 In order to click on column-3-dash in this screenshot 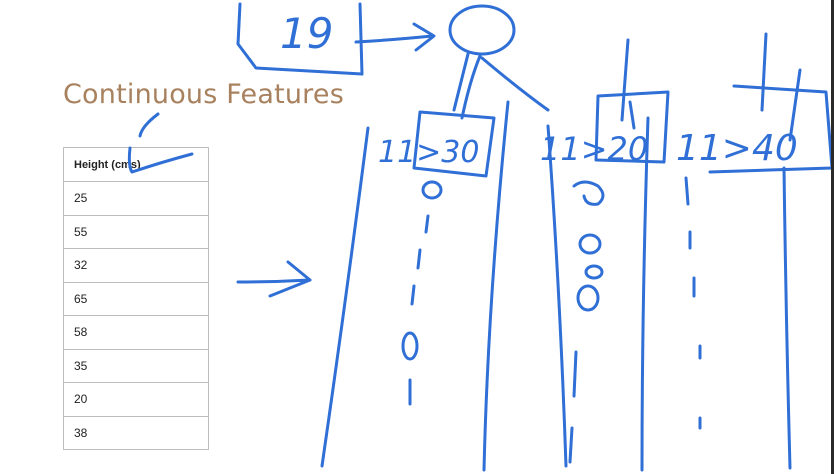, I will do `click(687, 191)`.